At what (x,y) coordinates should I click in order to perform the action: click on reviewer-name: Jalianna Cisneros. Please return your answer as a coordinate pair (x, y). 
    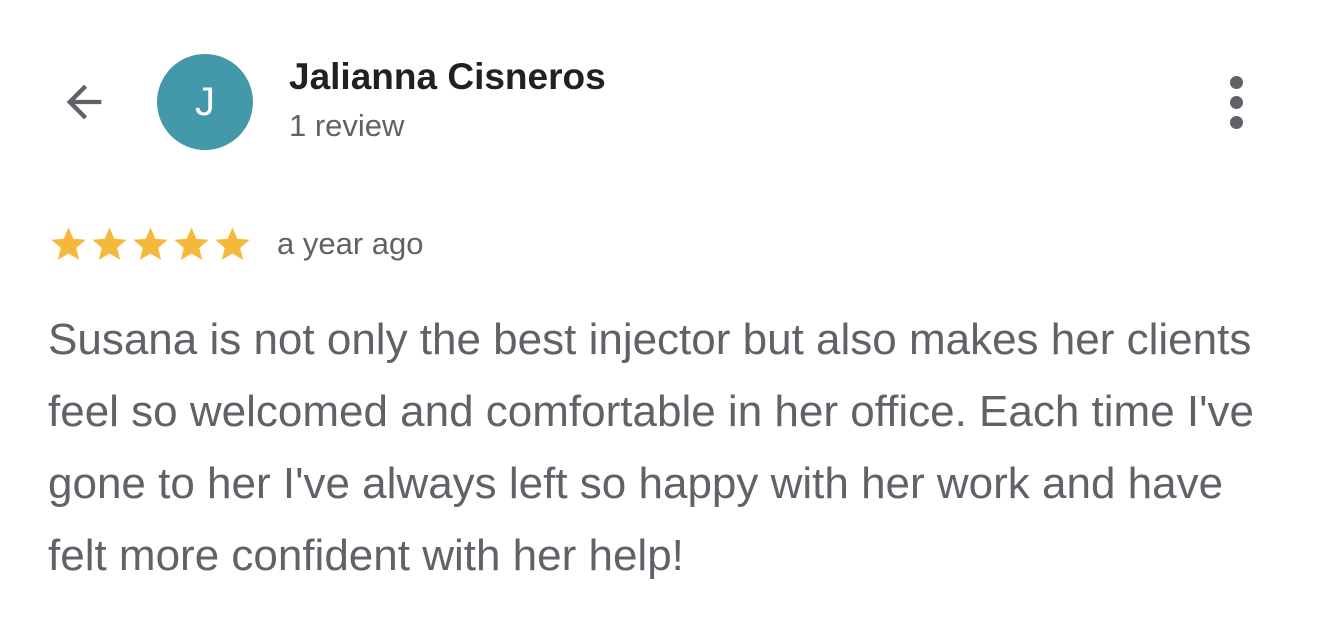
    Looking at the image, I should click on (447, 77).